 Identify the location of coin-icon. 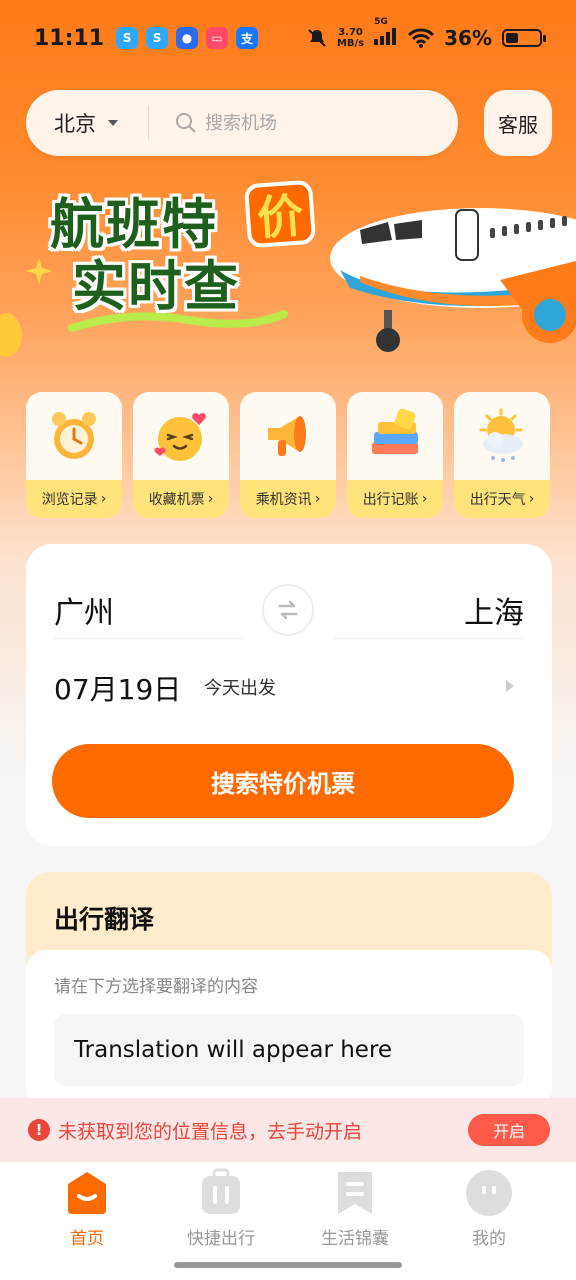
(11, 335).